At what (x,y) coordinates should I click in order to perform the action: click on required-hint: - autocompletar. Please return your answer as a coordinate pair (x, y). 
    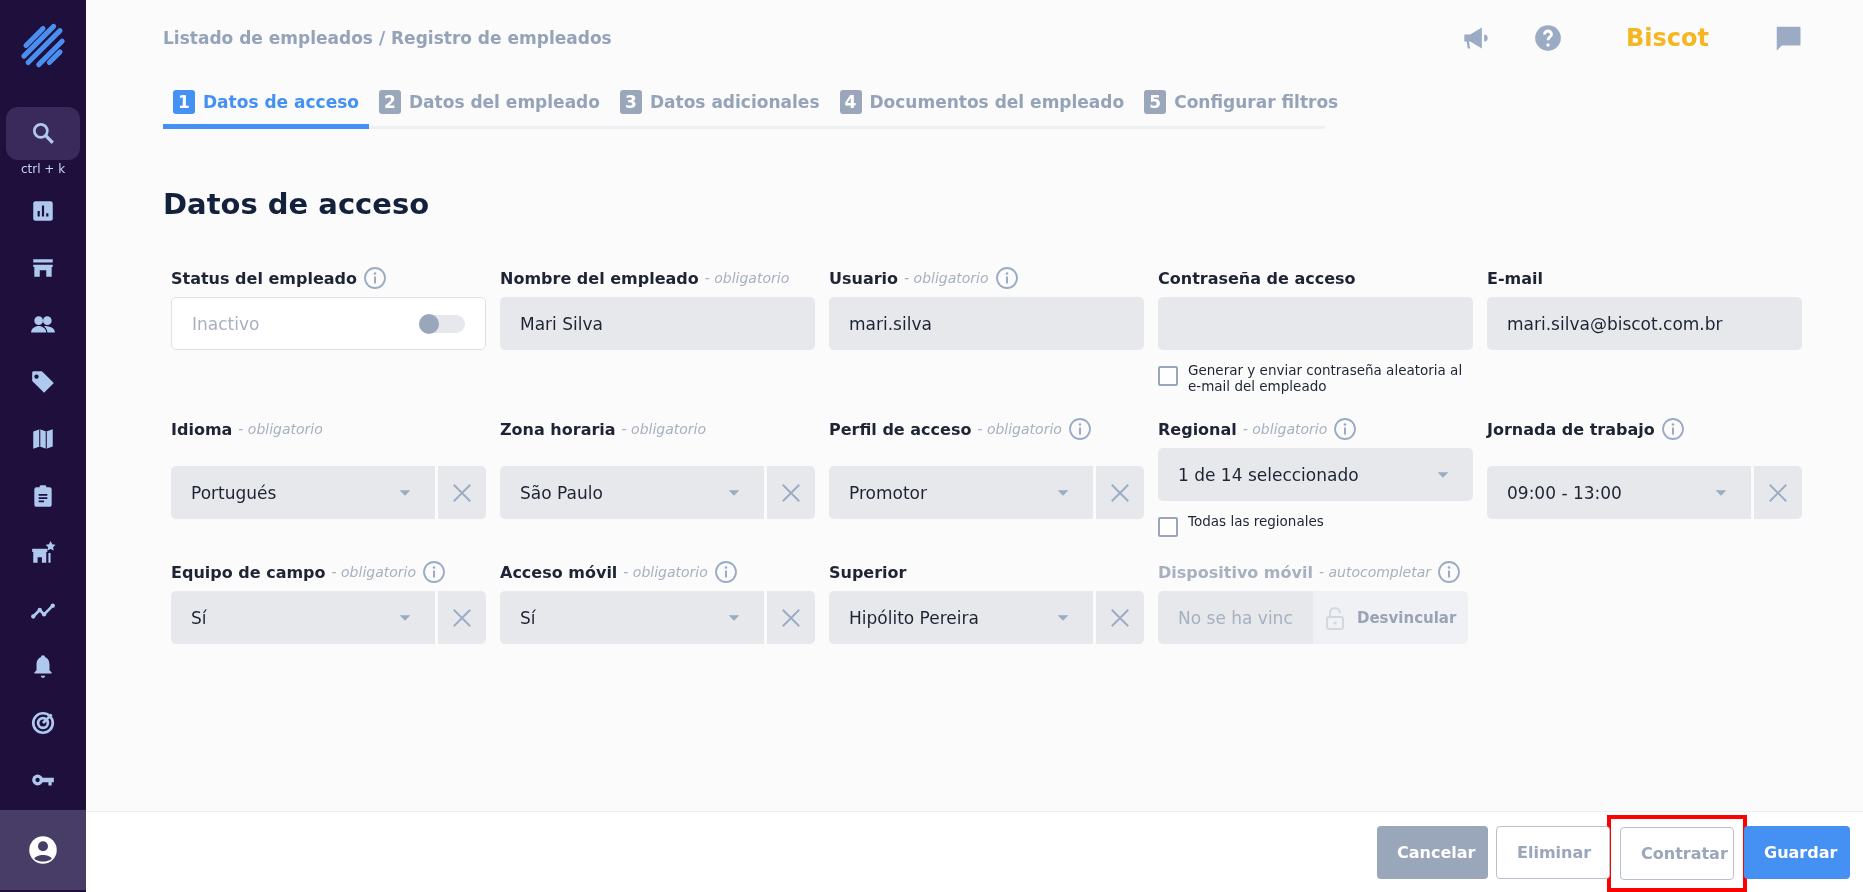
    Looking at the image, I should click on (1375, 572).